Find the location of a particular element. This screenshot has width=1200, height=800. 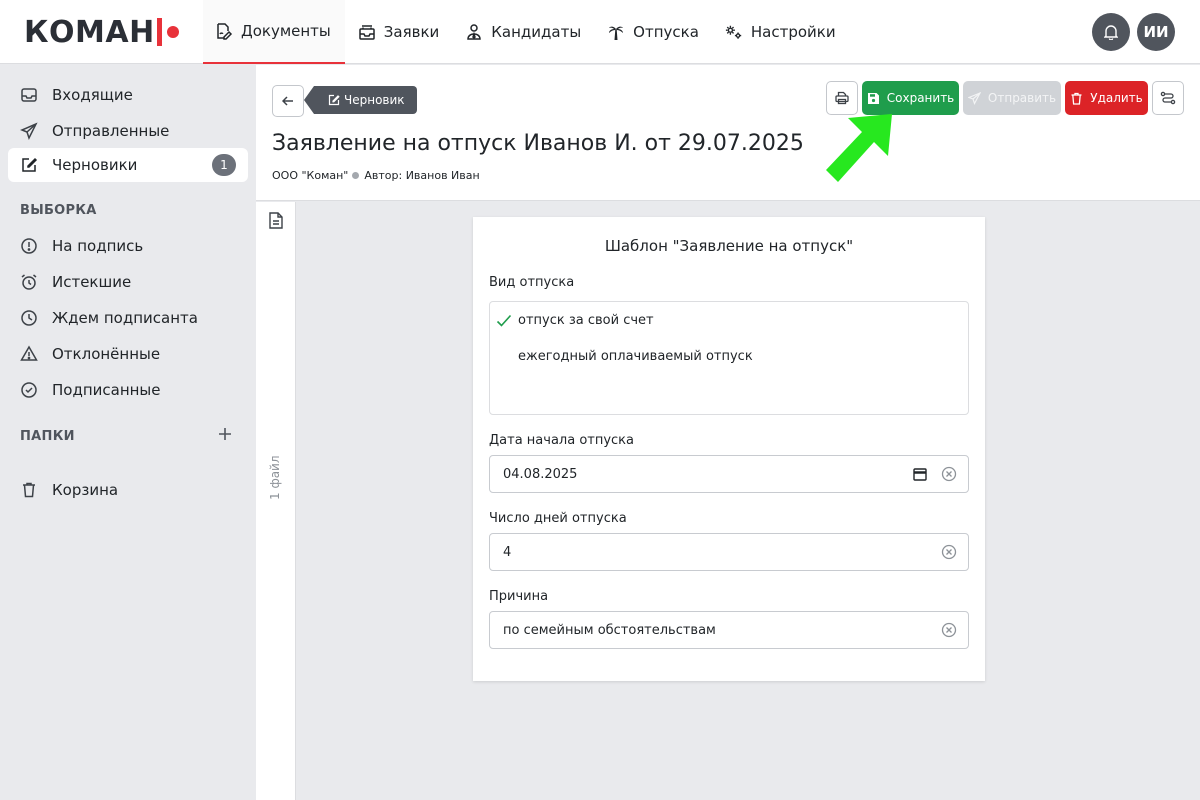

document-meta: ООО "Коман" Автор: Иванов Иван is located at coordinates (376, 175).